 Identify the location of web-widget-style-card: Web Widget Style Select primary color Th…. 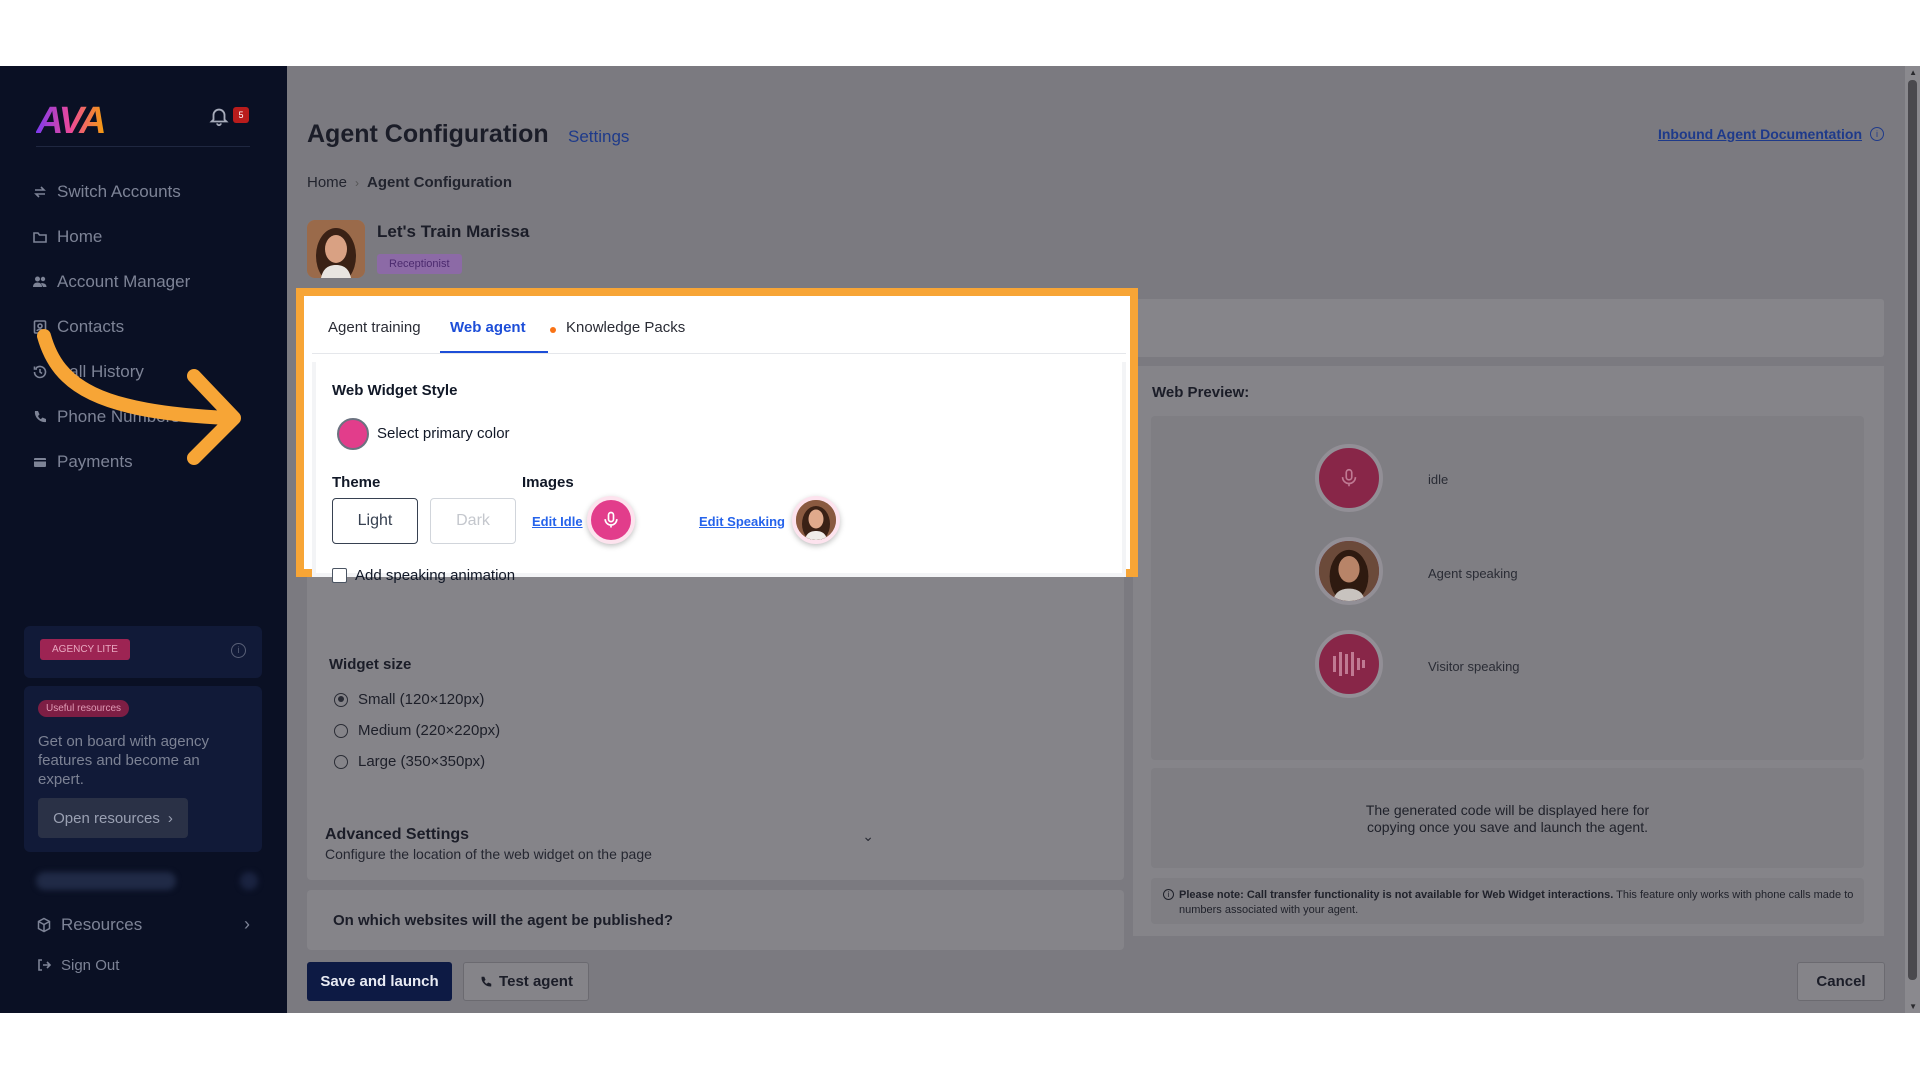
(719, 473).